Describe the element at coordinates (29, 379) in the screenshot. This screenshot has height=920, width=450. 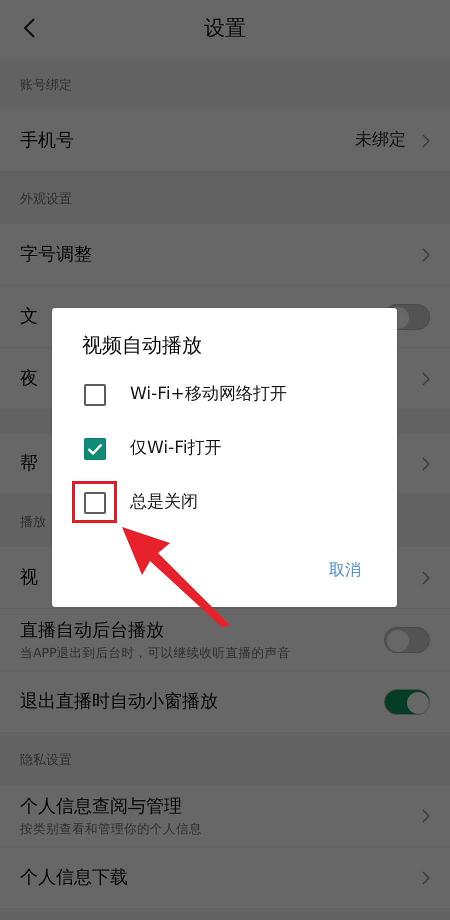
I see `row-label: 夜` at that location.